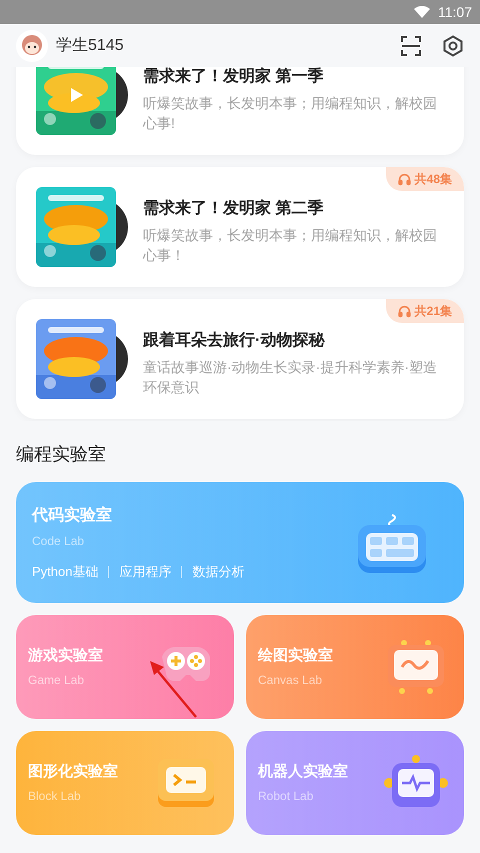  What do you see at coordinates (455, 12) in the screenshot?
I see `status-time: 11:07` at bounding box center [455, 12].